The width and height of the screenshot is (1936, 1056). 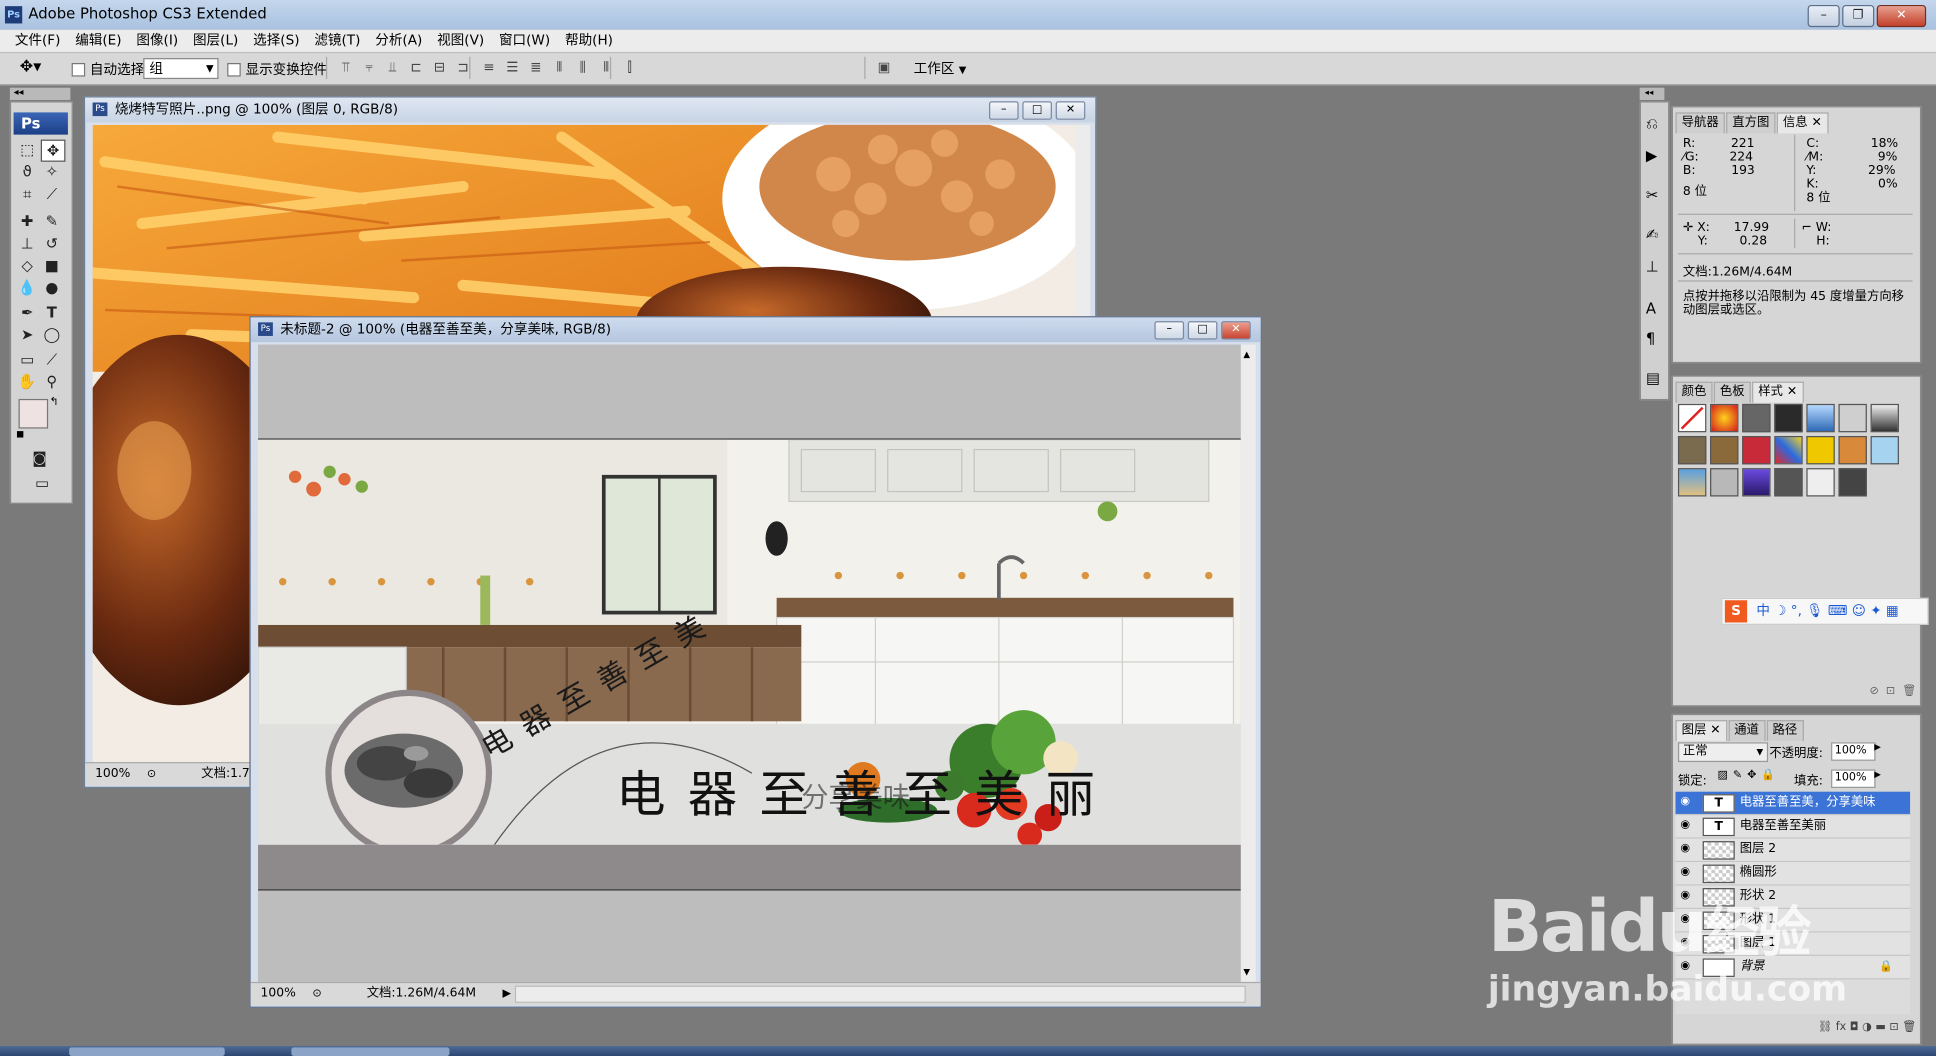 I want to click on move-tool-preset-icon: ✥▾, so click(x=31, y=67).